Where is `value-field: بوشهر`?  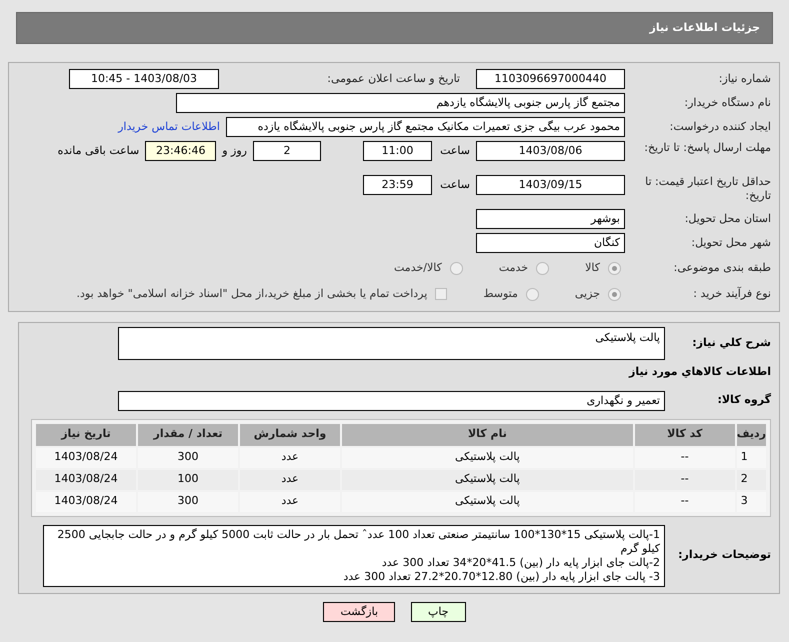 value-field: بوشهر is located at coordinates (550, 219).